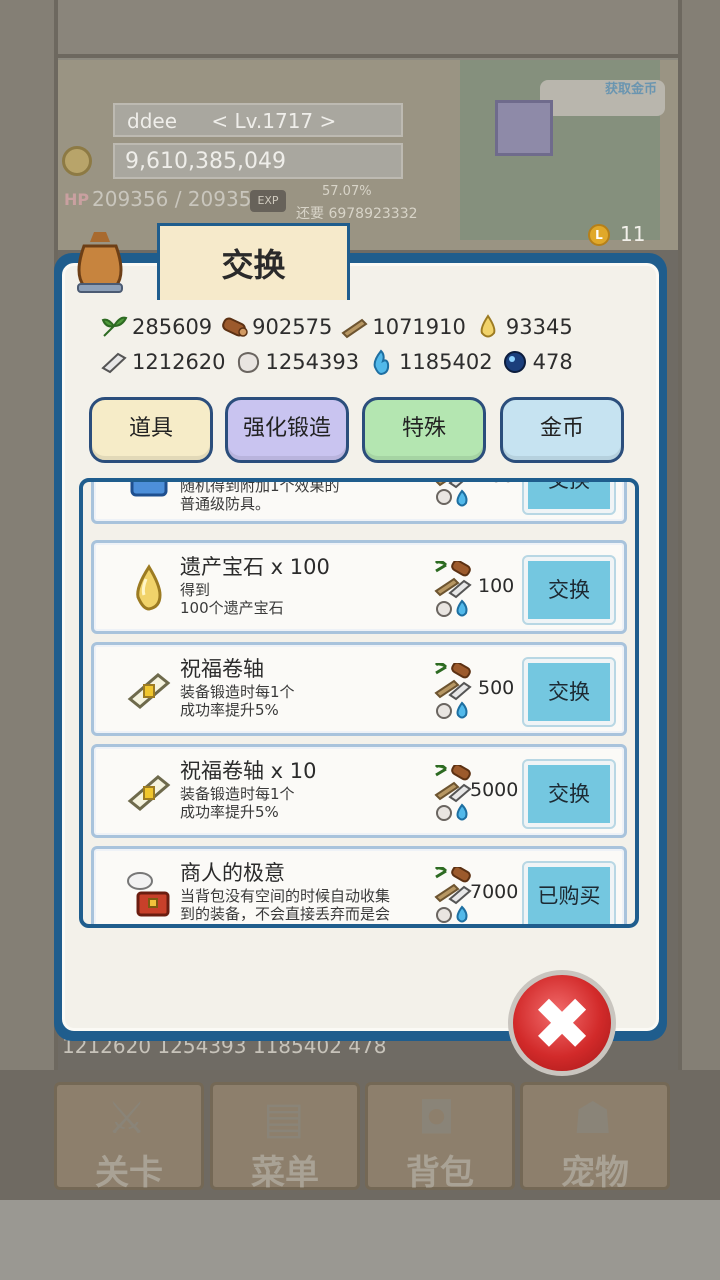 The width and height of the screenshot is (720, 1280). I want to click on yellow-gem-icon, so click(488, 326).